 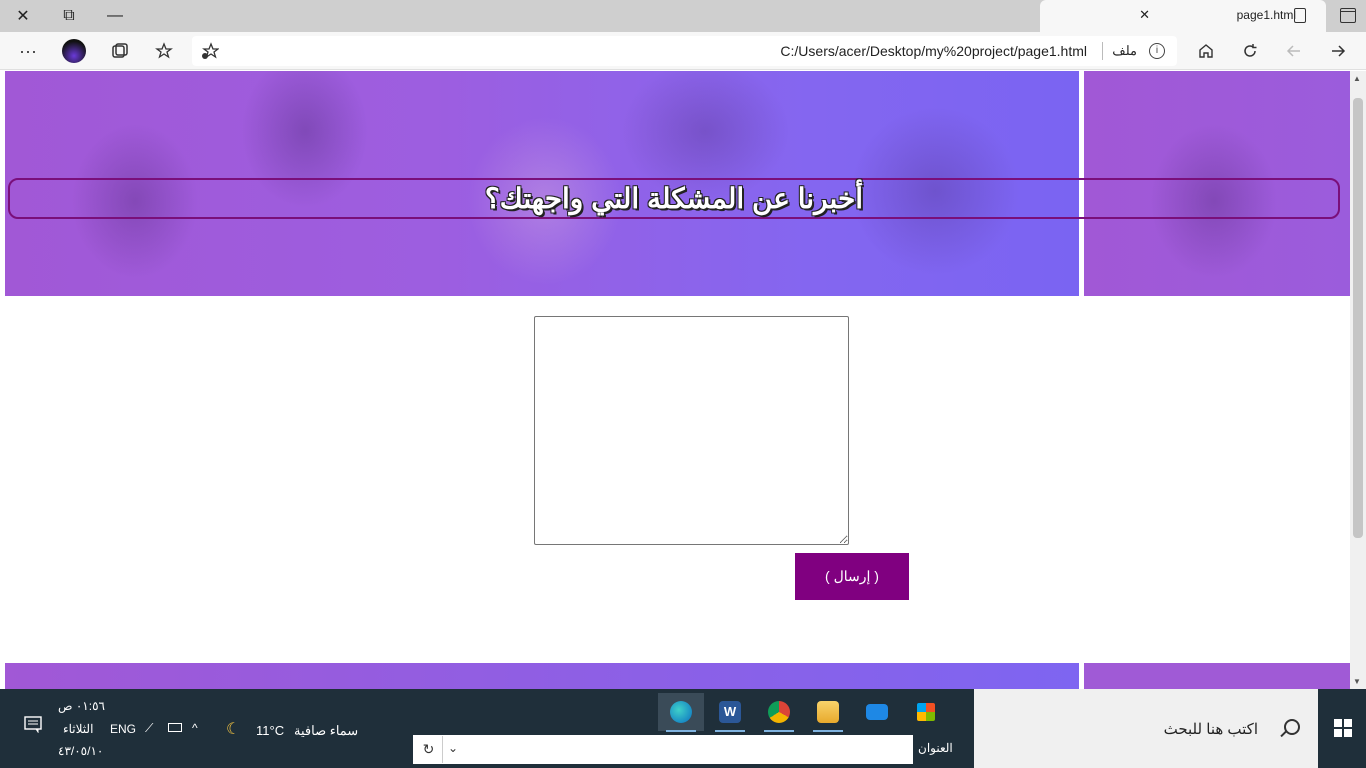 What do you see at coordinates (1146, 728) in the screenshot?
I see `taskbar-search-box: اكتب هنا للبحث` at bounding box center [1146, 728].